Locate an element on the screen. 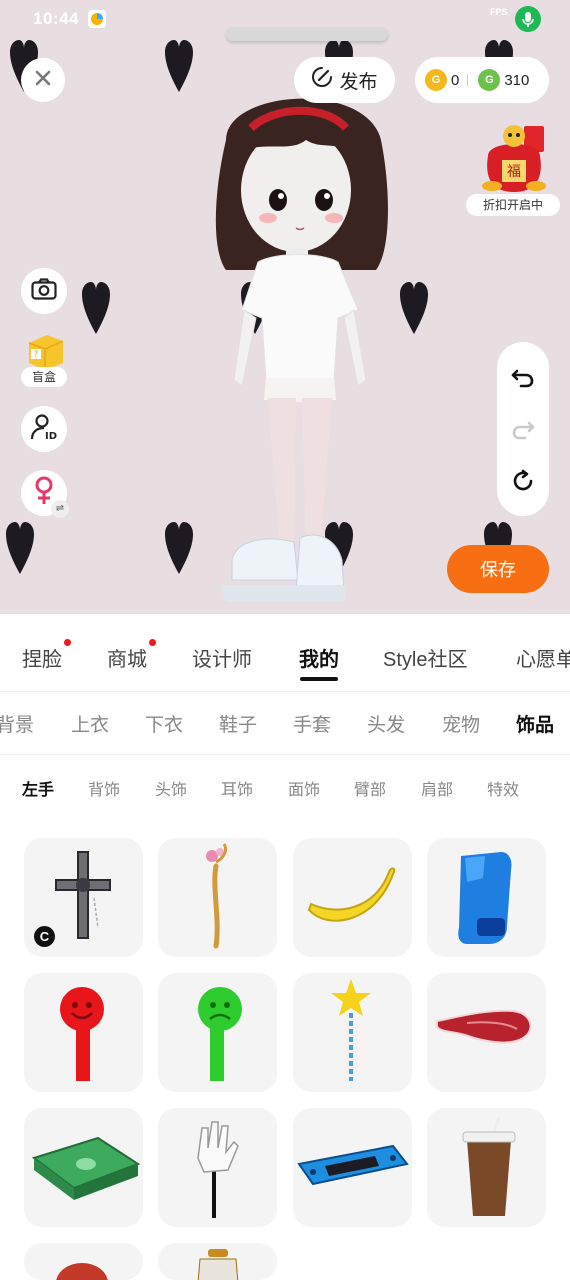 This screenshot has height=1280, width=570. currency-panel: G 0 G 310 is located at coordinates (482, 80).